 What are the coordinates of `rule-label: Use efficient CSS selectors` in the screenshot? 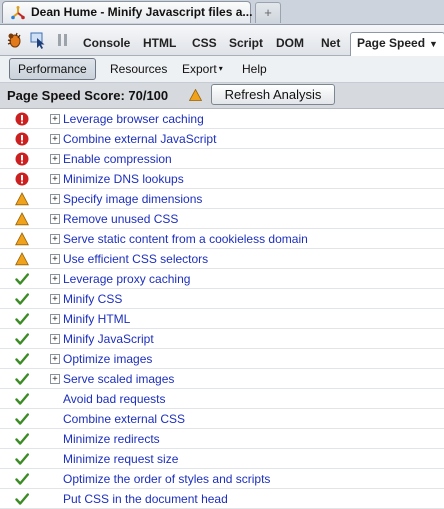 It's located at (135, 259).